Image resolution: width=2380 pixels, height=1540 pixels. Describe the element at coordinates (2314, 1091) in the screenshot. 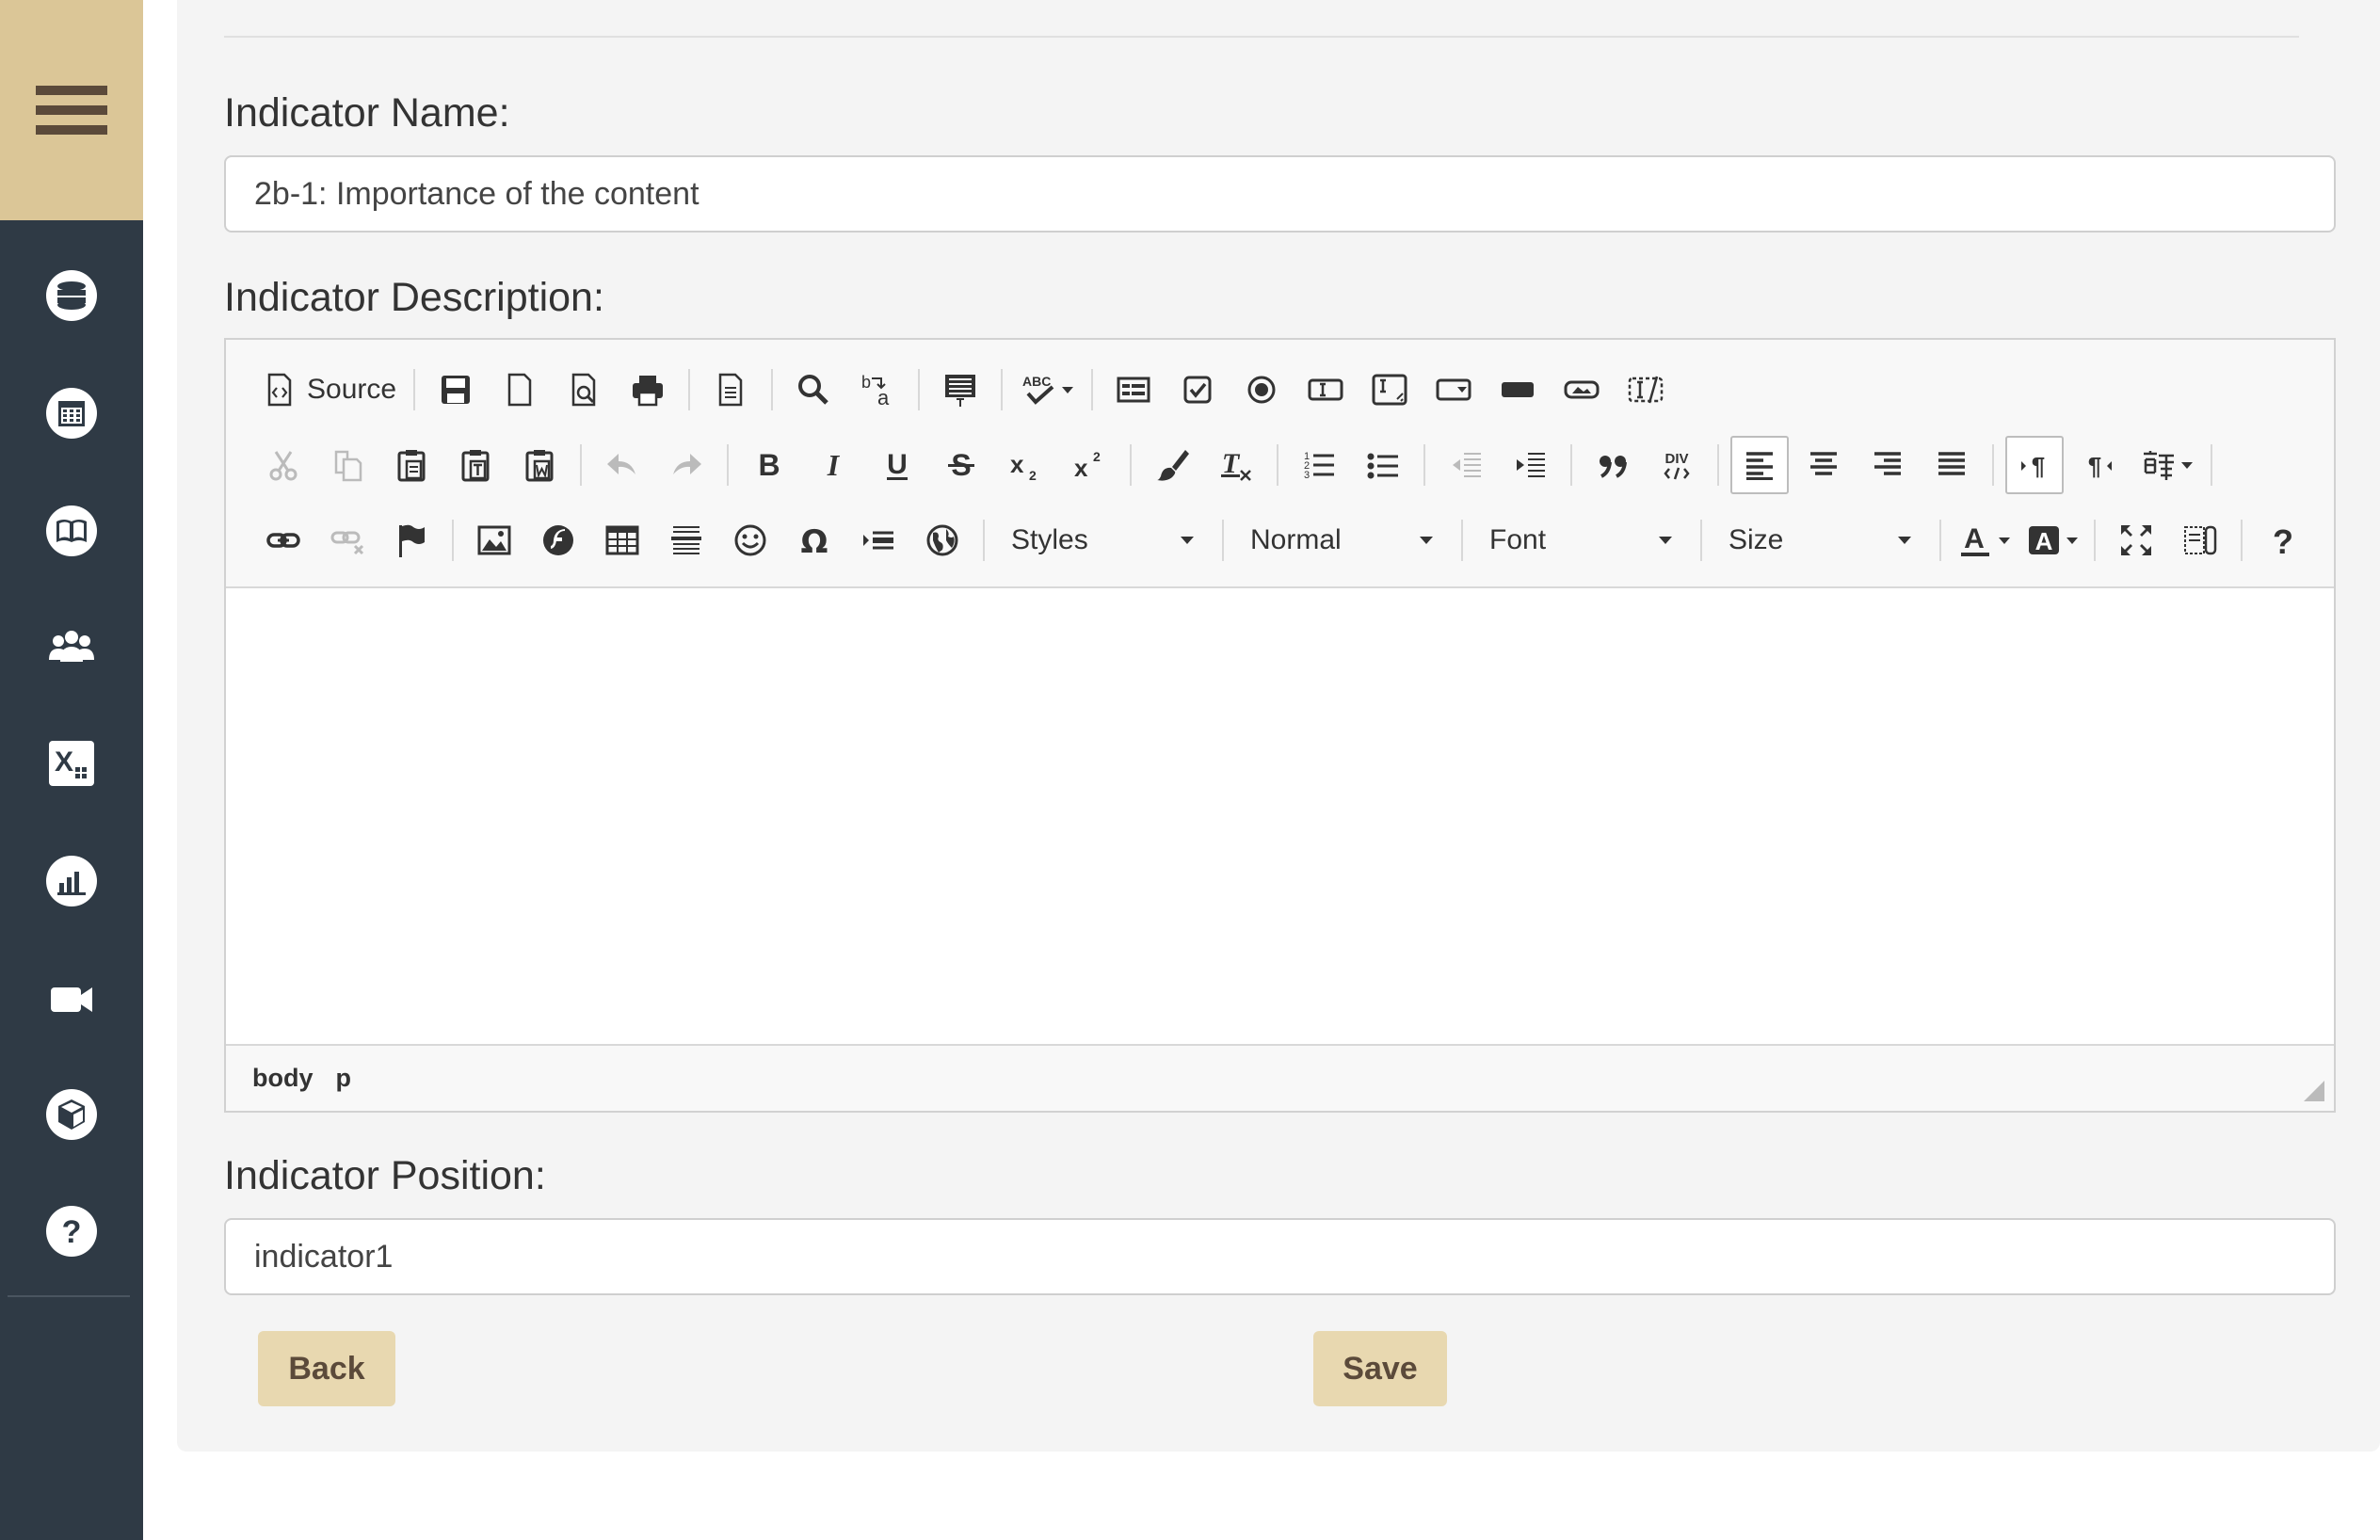

I see `resize-handle-icon` at that location.